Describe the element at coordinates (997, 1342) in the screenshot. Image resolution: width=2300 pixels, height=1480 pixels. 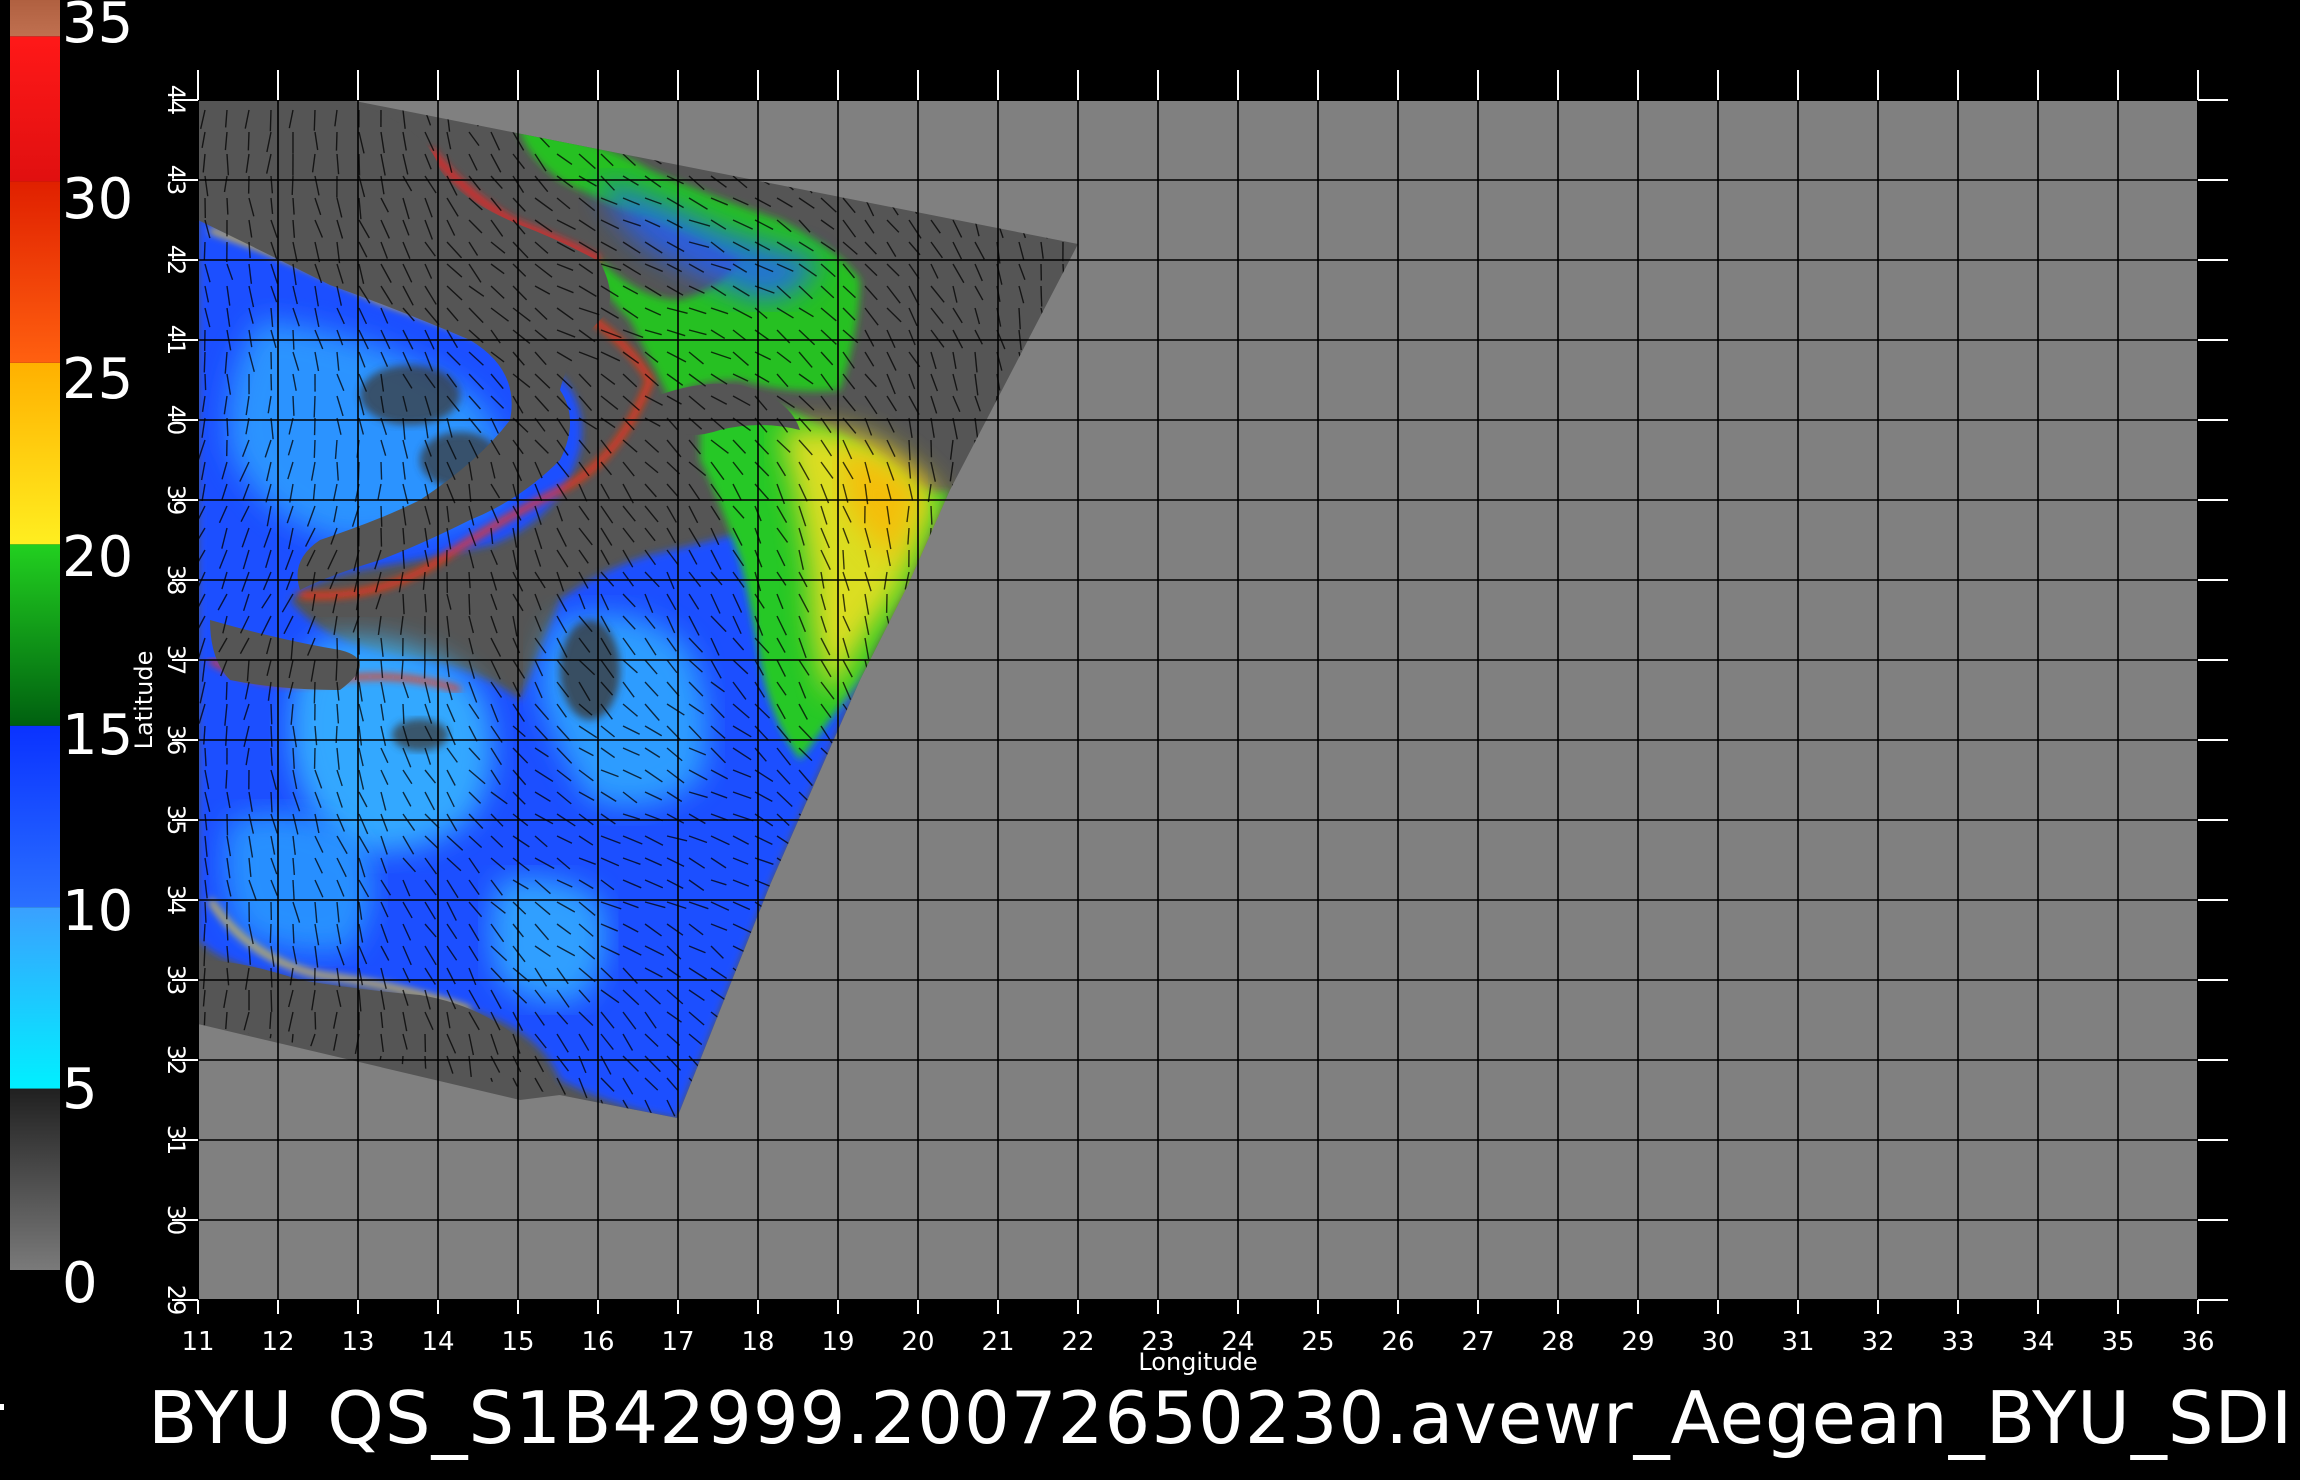
I see `lon-tick-label: 21` at that location.